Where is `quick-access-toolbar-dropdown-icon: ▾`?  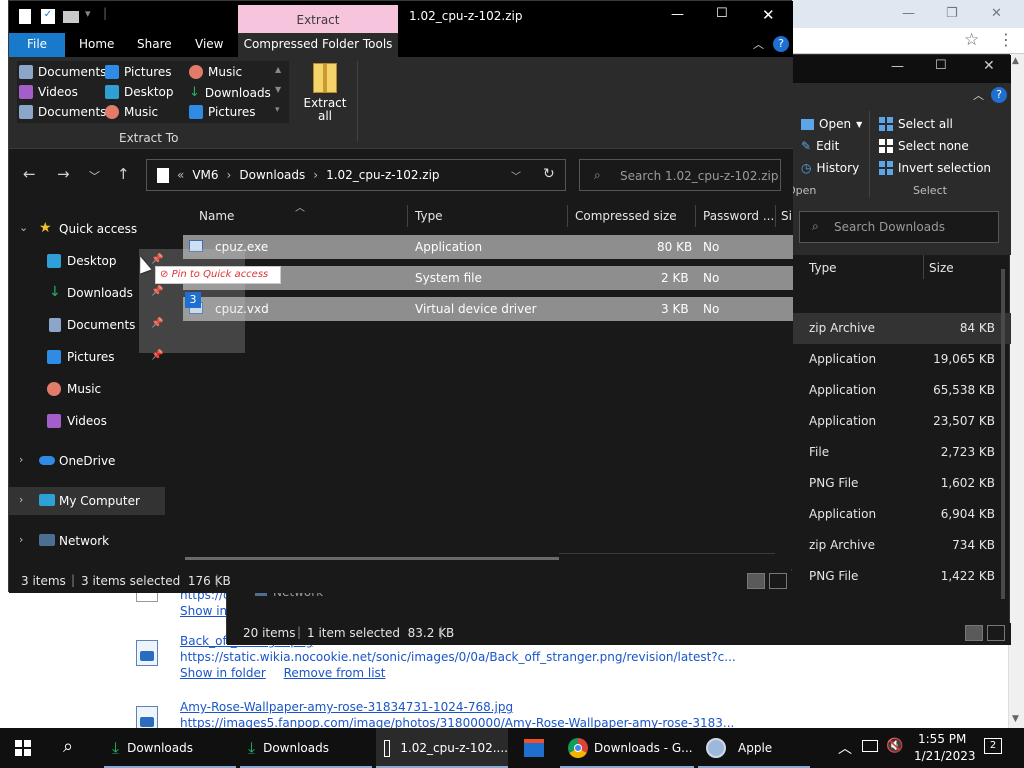 quick-access-toolbar-dropdown-icon: ▾ is located at coordinates (88, 13).